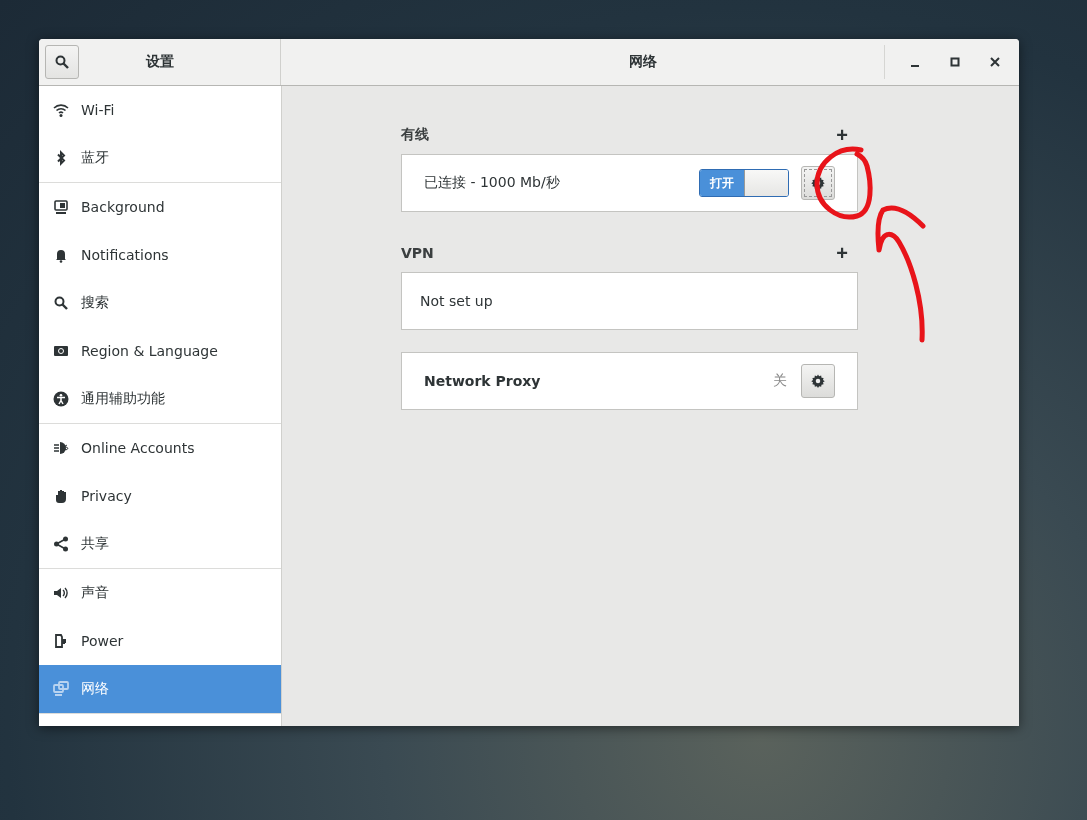 The image size is (1087, 820). I want to click on sidebar-item: Region & Language, so click(160, 351).